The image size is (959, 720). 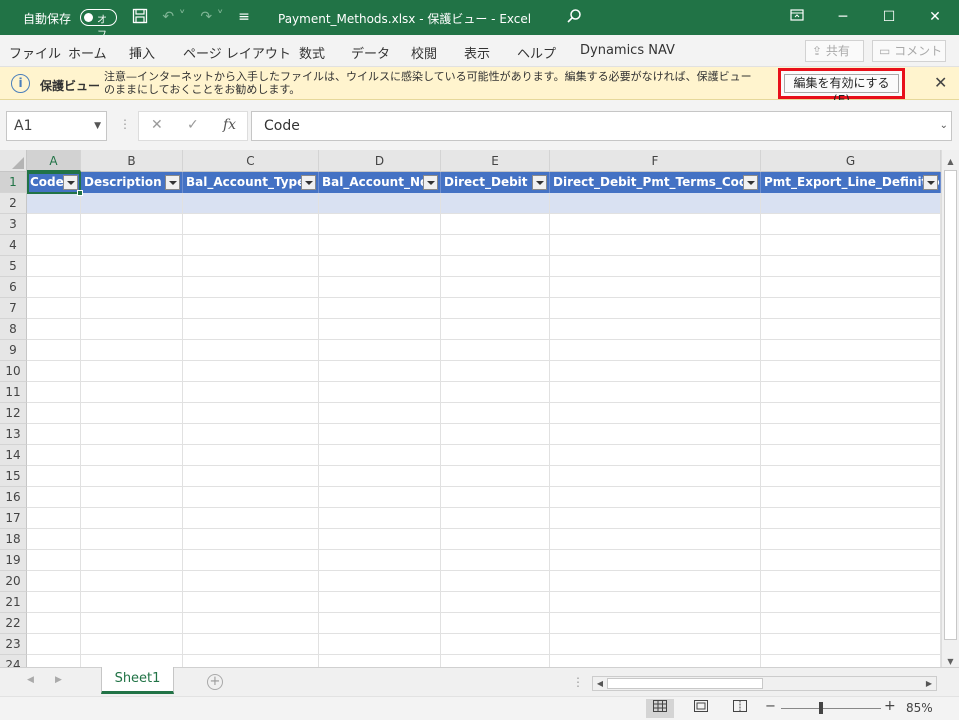 What do you see at coordinates (843, 17) in the screenshot?
I see `minimize-icon: ─` at bounding box center [843, 17].